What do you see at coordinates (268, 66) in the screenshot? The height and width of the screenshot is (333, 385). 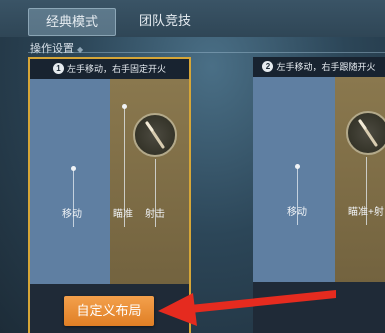 I see `option-number-badge: 2` at bounding box center [268, 66].